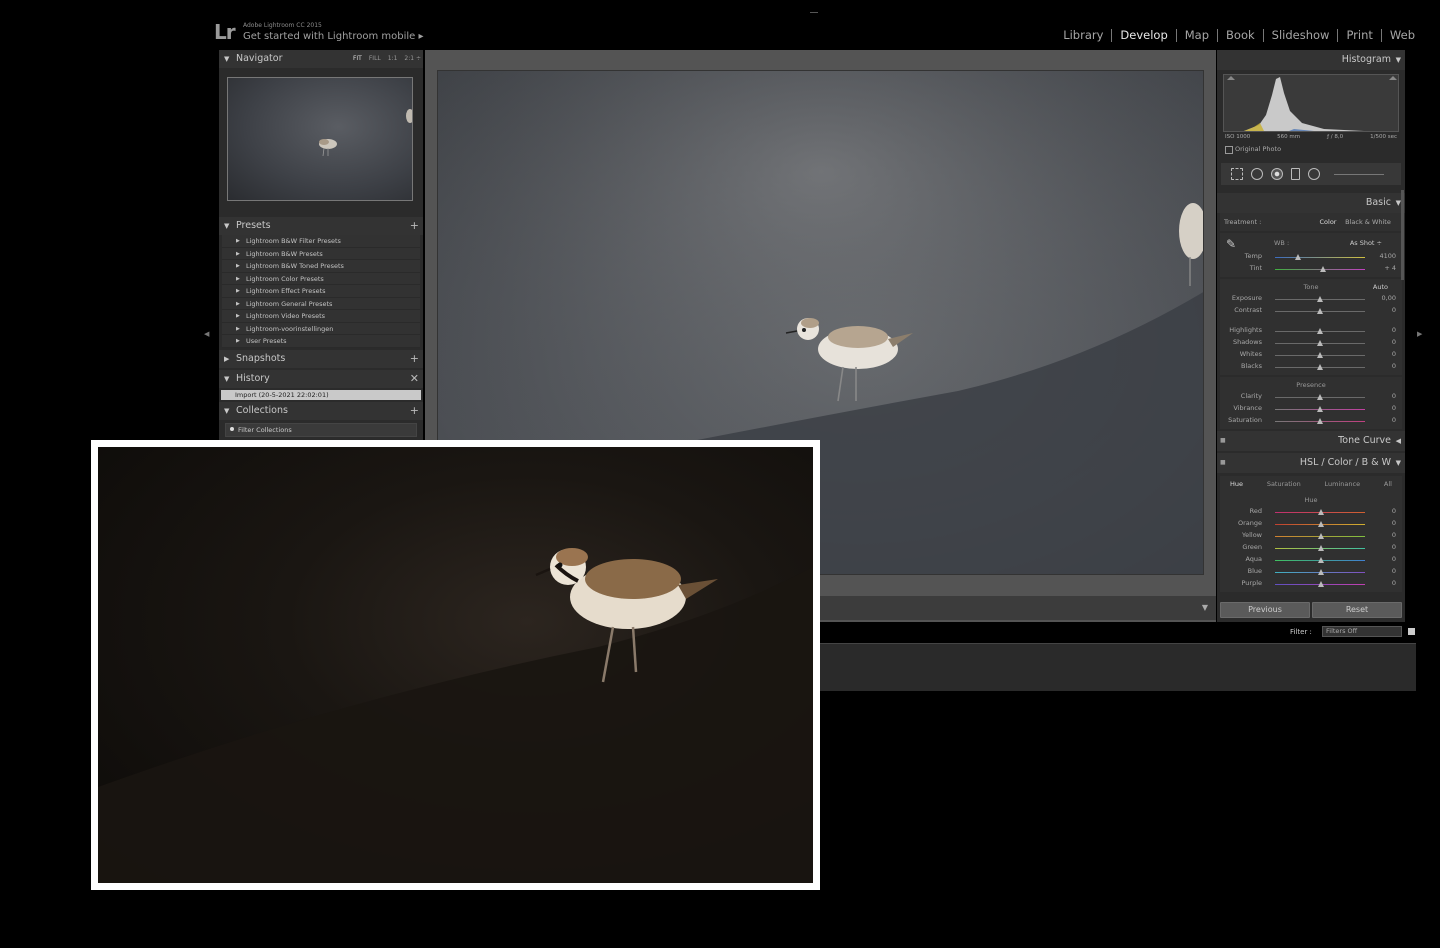 This screenshot has height=948, width=1440. What do you see at coordinates (321, 329) in the screenshot?
I see `preset-folder: ▶ Lightroom-voorinstellingen` at bounding box center [321, 329].